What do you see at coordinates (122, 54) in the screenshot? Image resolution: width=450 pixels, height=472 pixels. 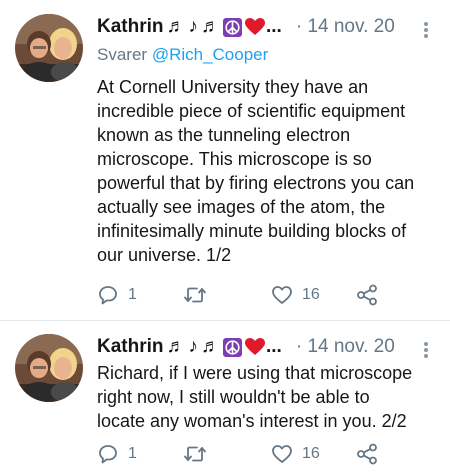 I see `reply-prefix: Svarer` at bounding box center [122, 54].